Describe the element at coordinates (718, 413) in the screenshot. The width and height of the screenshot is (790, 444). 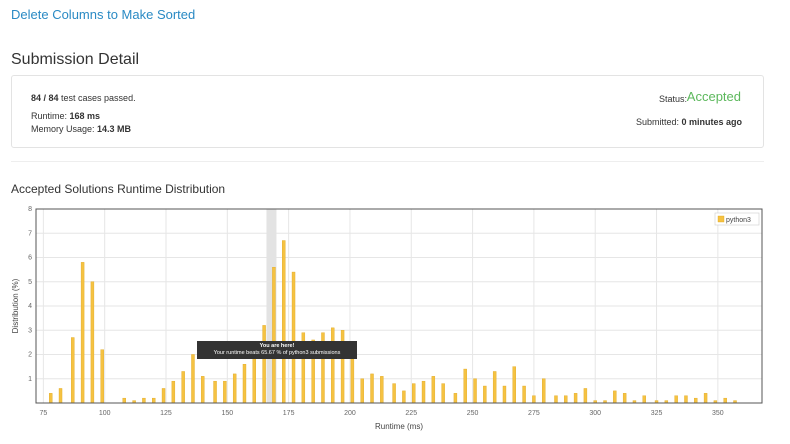
I see `x-tick-label: 350` at that location.